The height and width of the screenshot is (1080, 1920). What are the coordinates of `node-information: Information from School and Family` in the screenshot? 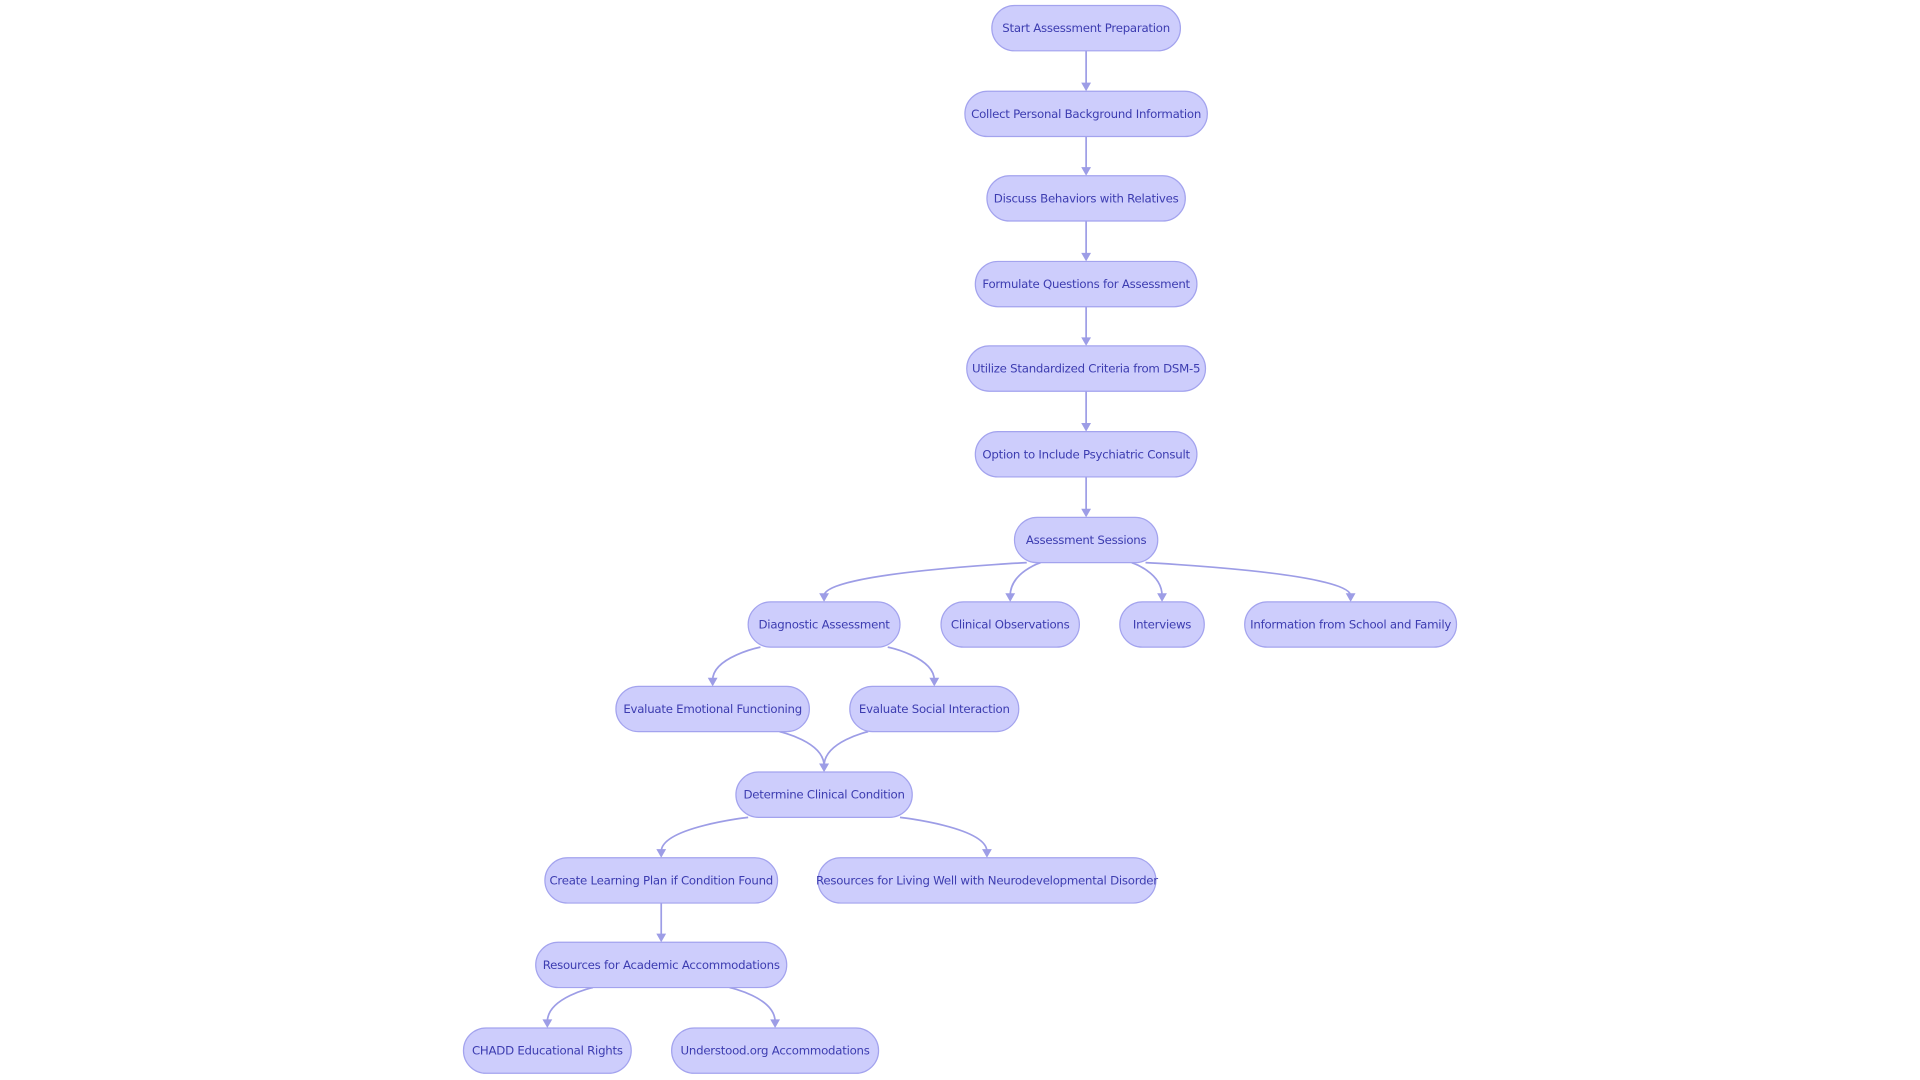 It's located at (1351, 624).